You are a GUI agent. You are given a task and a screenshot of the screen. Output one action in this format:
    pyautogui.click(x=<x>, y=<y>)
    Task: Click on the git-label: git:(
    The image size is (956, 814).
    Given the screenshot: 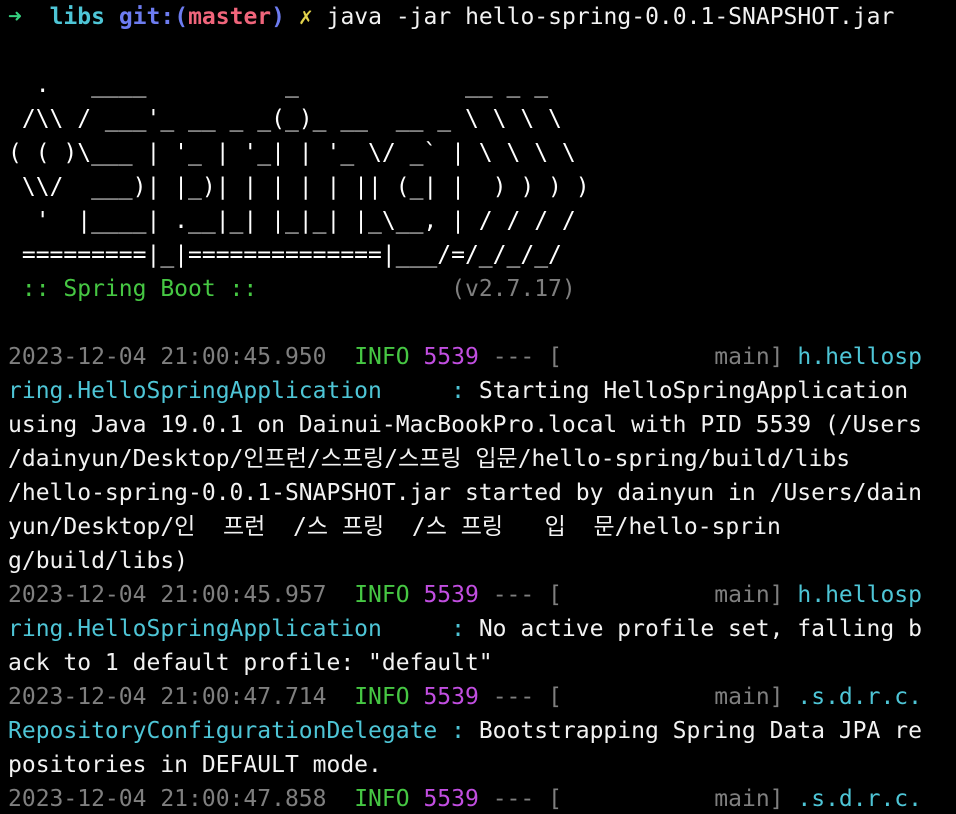 What is the action you would take?
    pyautogui.click(x=153, y=17)
    